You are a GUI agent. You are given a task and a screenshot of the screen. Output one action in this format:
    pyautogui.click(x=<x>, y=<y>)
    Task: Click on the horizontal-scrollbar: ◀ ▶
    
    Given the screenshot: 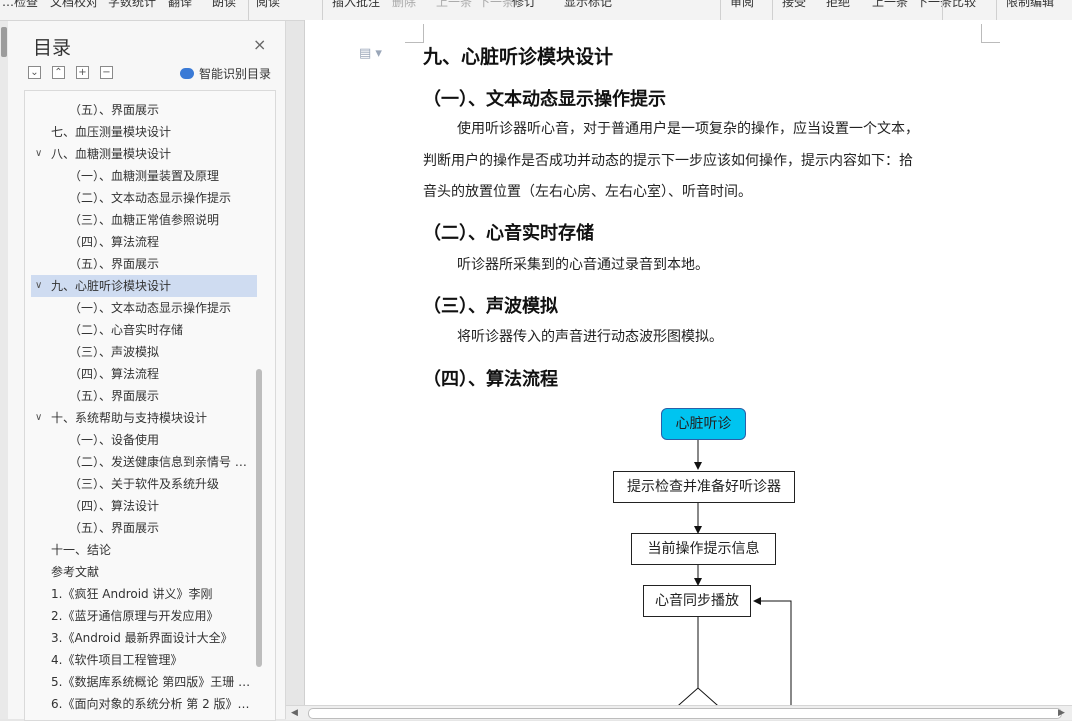 What is the action you would take?
    pyautogui.click(x=679, y=712)
    